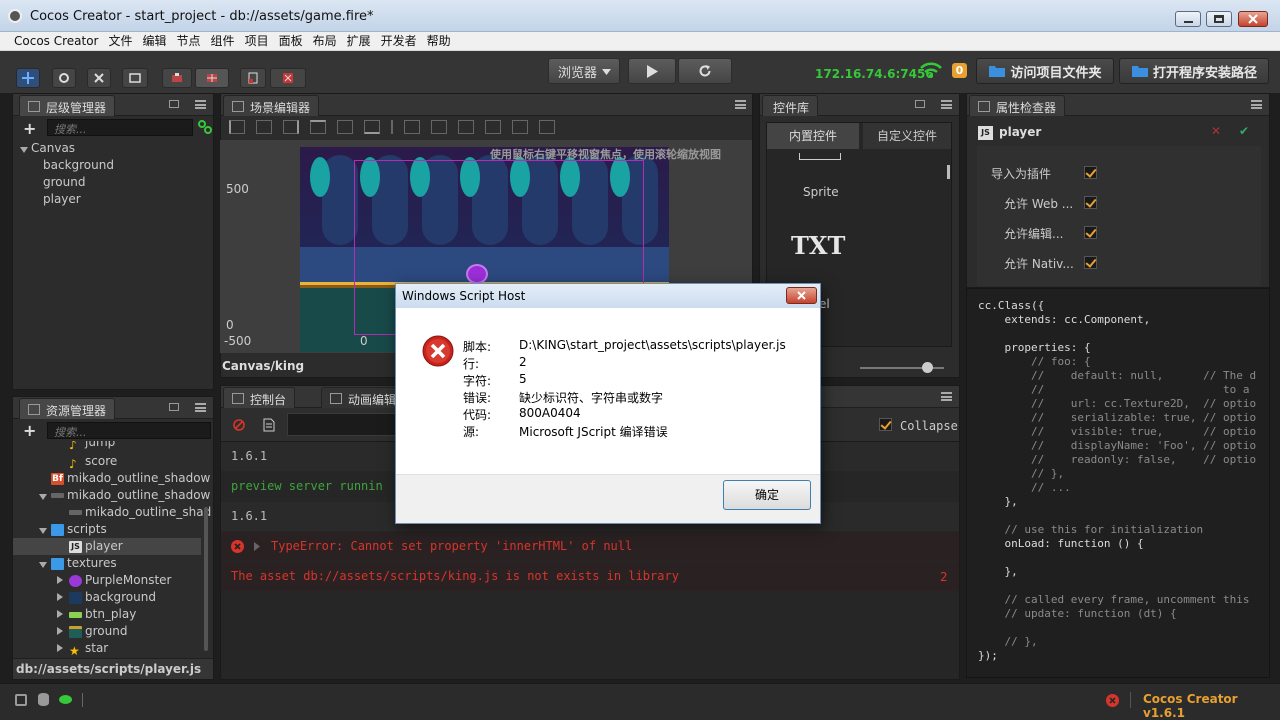 The width and height of the screenshot is (1280, 720). Describe the element at coordinates (325, 41) in the screenshot. I see `menu-layout: 布局` at that location.